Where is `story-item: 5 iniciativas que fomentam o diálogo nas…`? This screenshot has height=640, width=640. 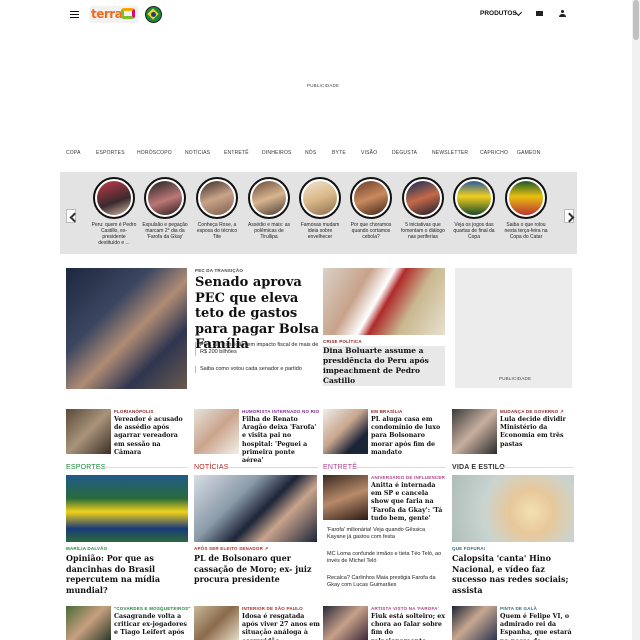
story-item: 5 iniciativas que fomentam o diálogo nas… is located at coordinates (423, 208).